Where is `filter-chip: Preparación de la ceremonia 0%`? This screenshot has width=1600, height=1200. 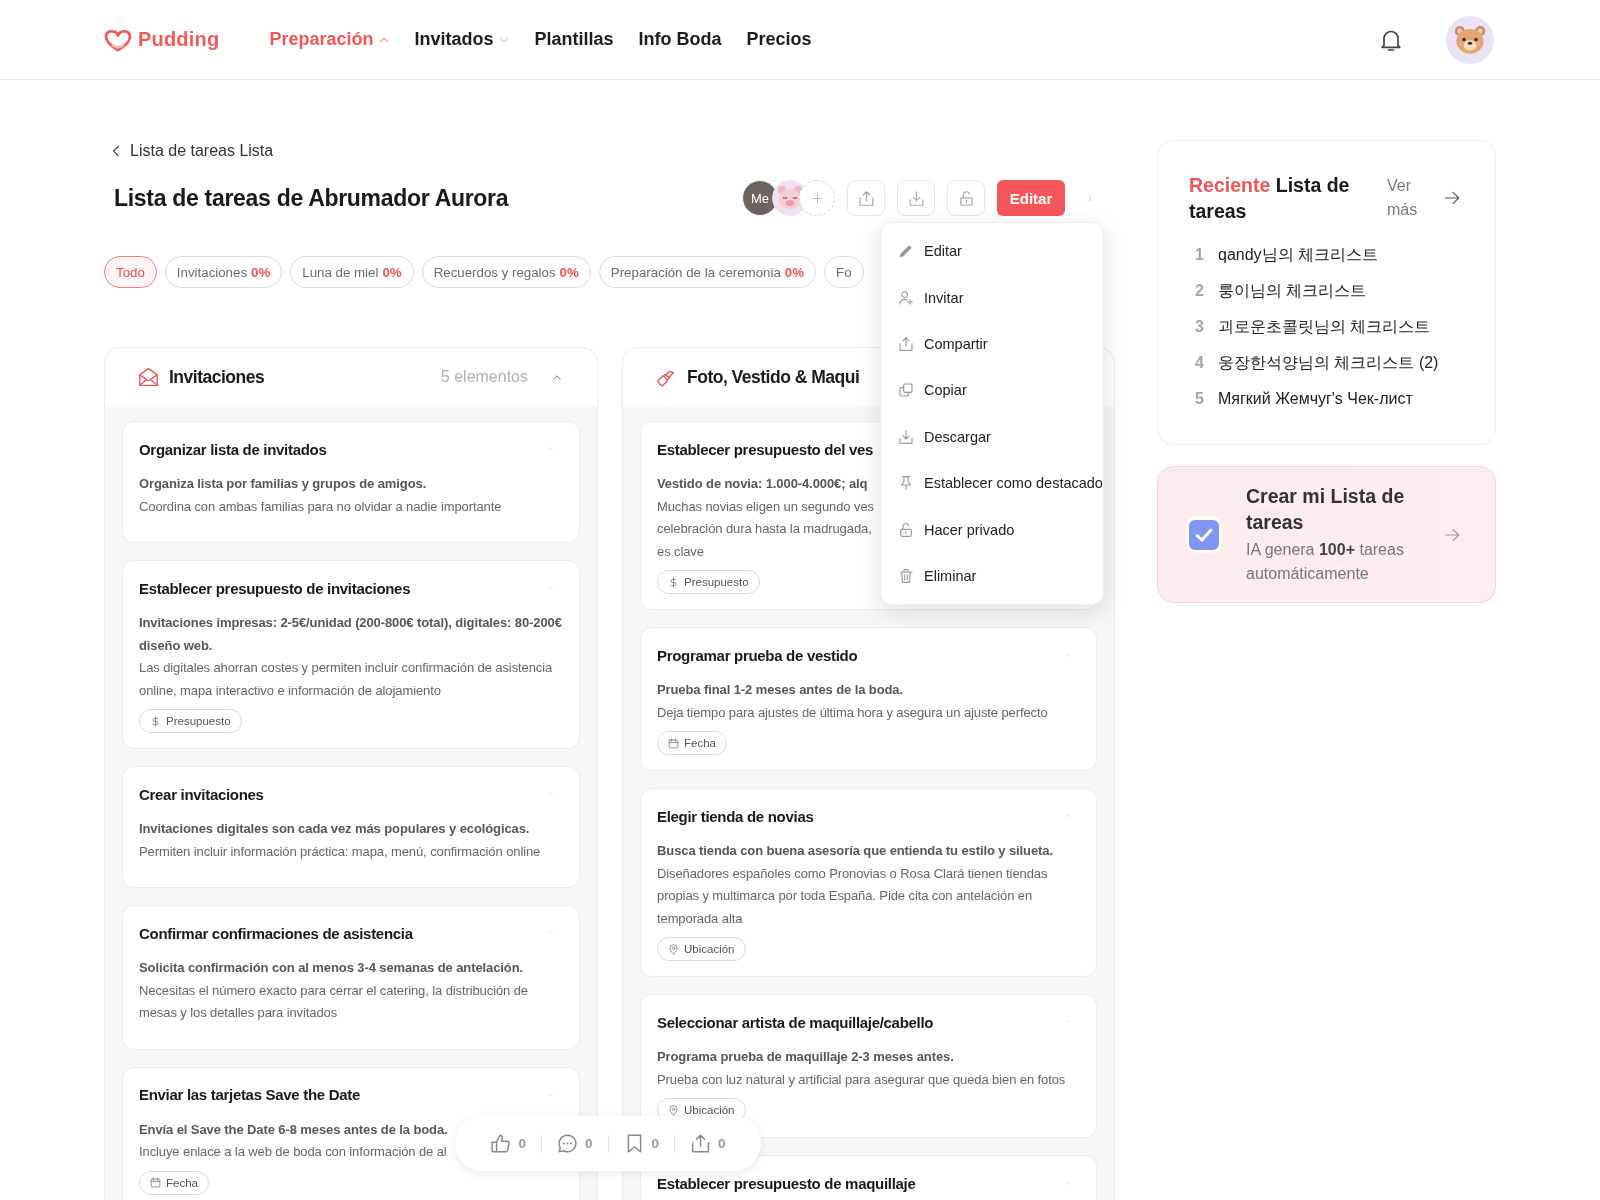
filter-chip: Preparación de la ceremonia 0% is located at coordinates (707, 272).